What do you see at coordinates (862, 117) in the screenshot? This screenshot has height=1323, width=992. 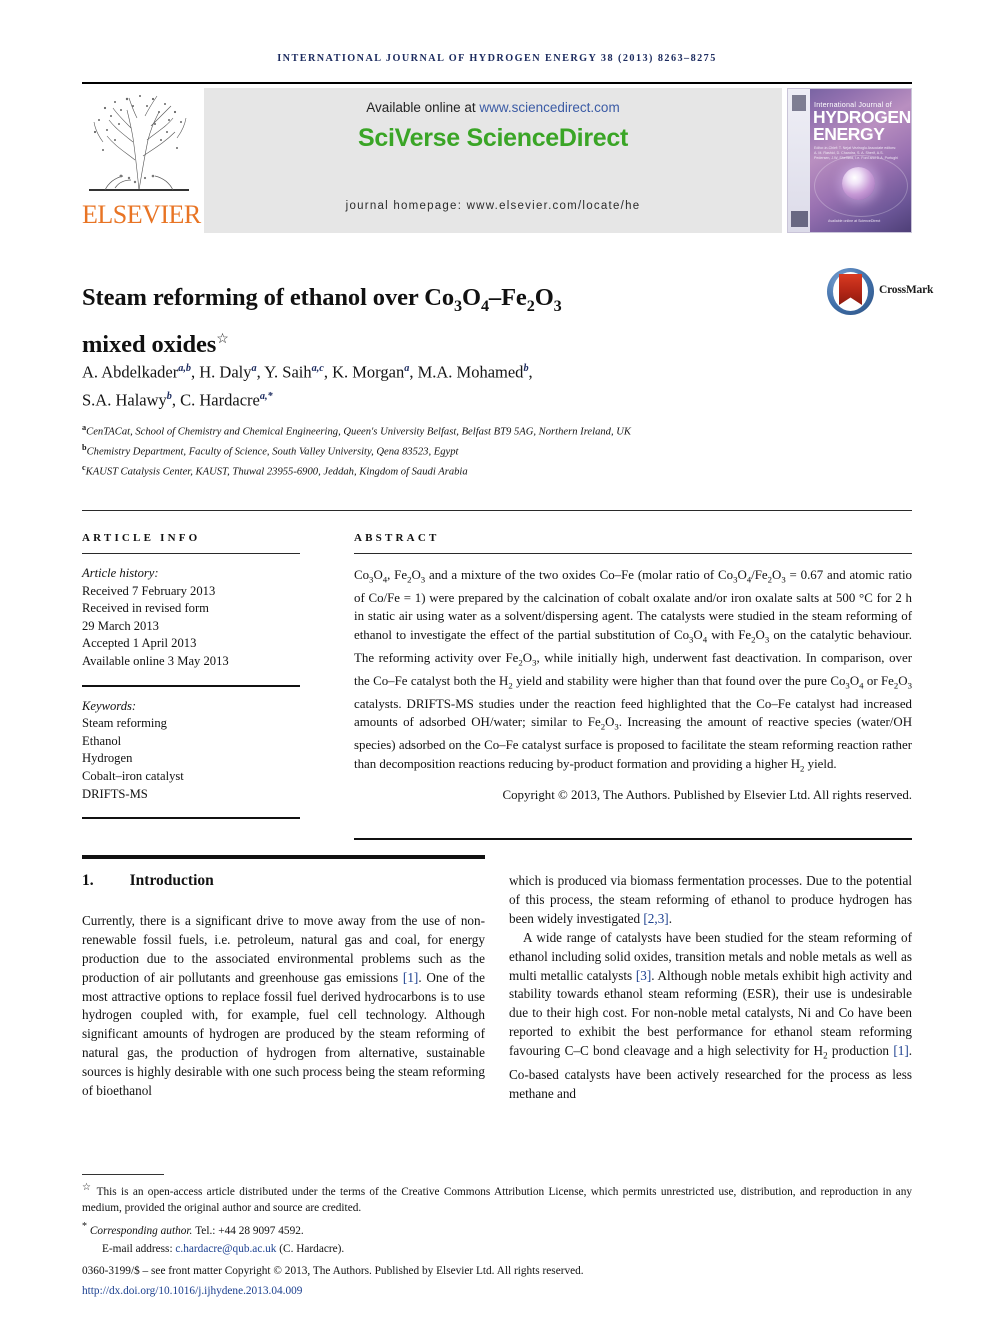 I see `cover-title-line1: HYDROGEN` at bounding box center [862, 117].